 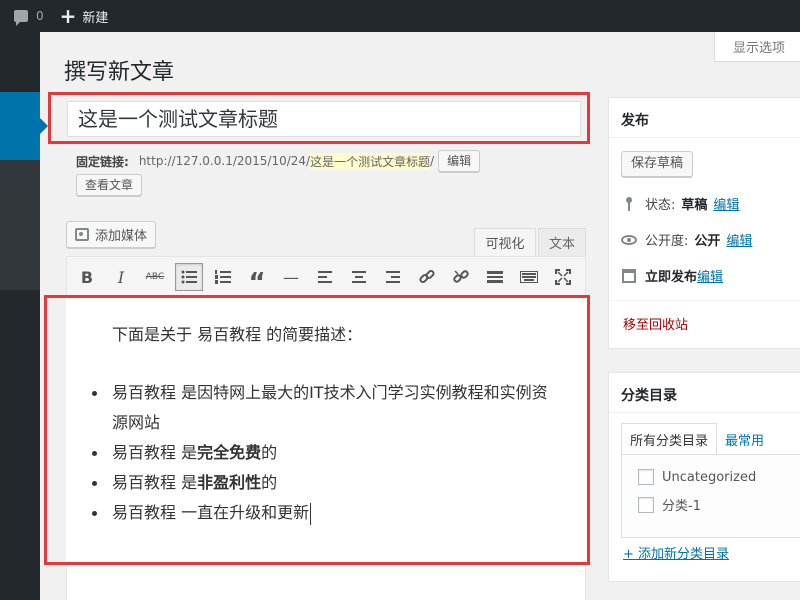 I want to click on view-post-button: 查看文章, so click(x=109, y=185).